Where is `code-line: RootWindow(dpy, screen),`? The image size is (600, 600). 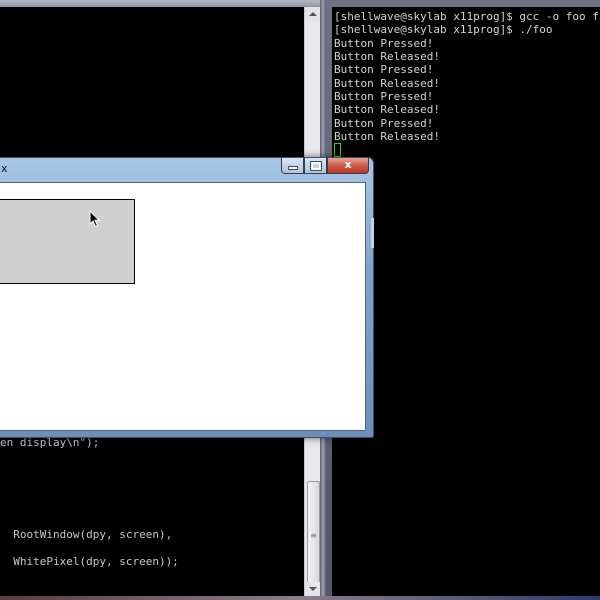 code-line: RootWindow(dpy, screen), is located at coordinates (86, 534).